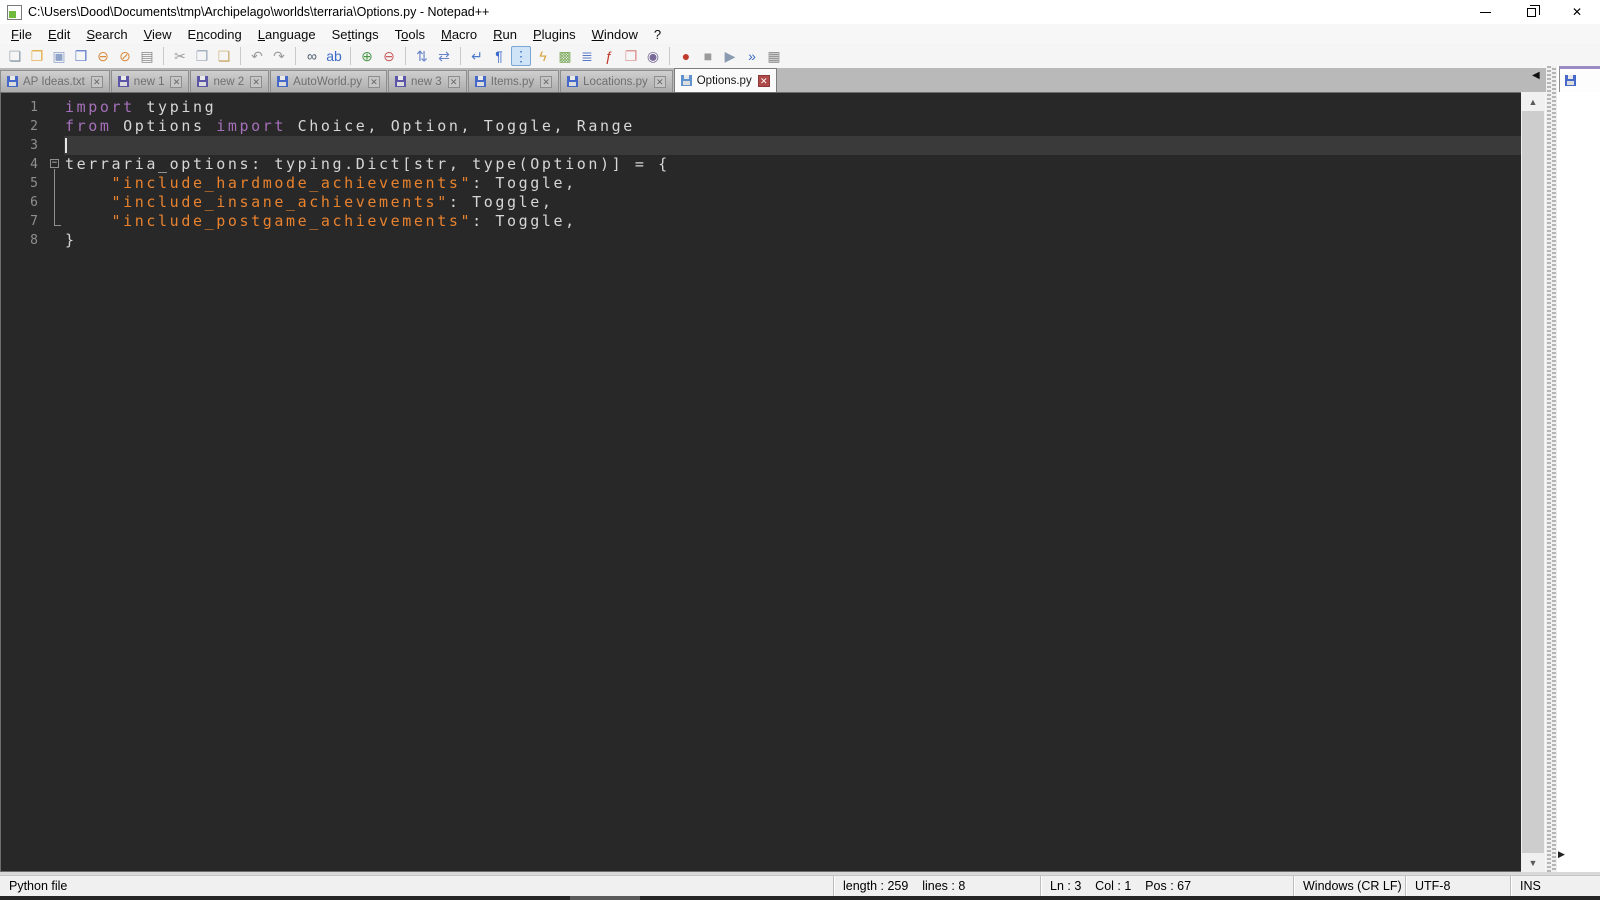 Image resolution: width=1600 pixels, height=900 pixels. I want to click on menu-macro: Macro, so click(459, 34).